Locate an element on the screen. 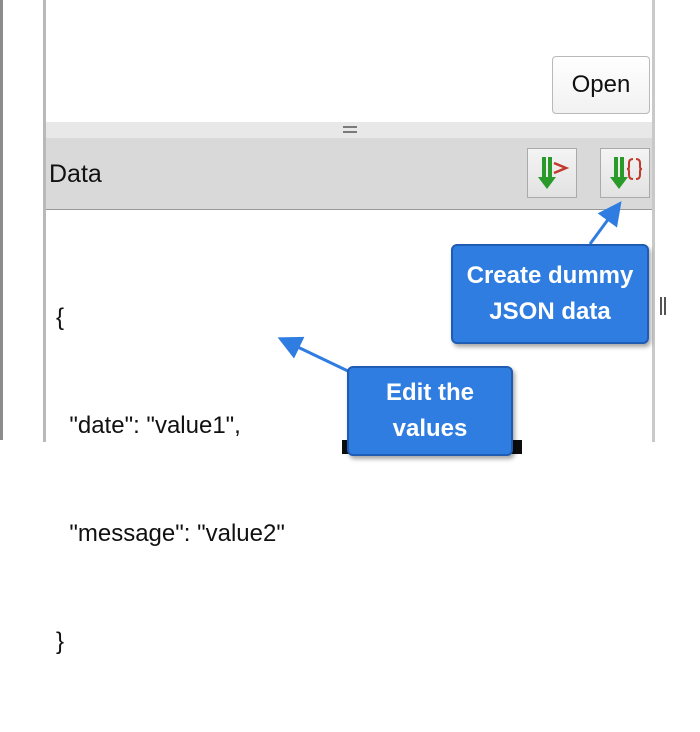 This screenshot has width=700, height=732. code-line: "message": "value2" is located at coordinates (170, 533).